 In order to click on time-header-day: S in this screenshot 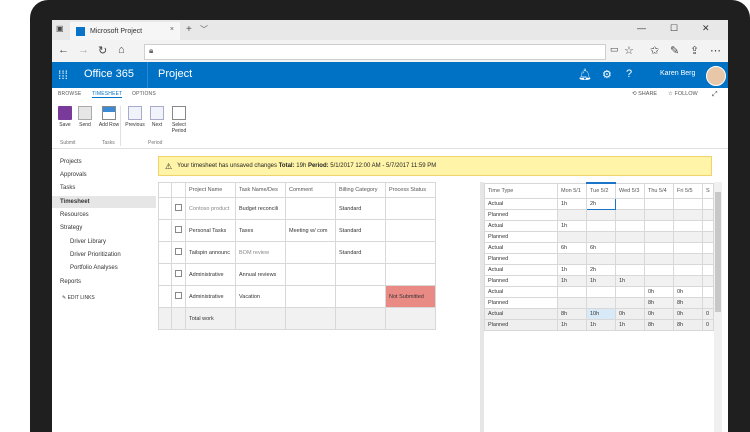, I will do `click(708, 190)`.